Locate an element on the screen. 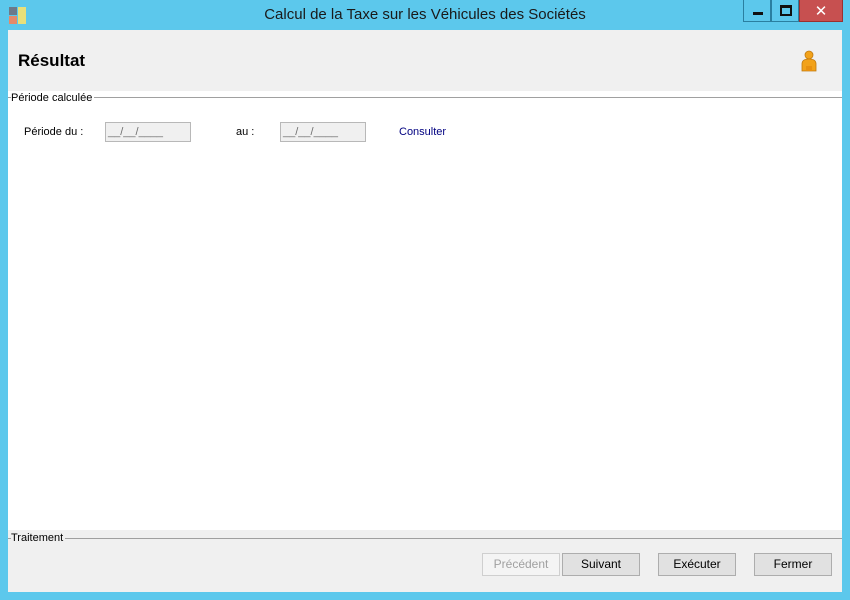 The height and width of the screenshot is (600, 850). page-header: Résultat is located at coordinates (425, 60).